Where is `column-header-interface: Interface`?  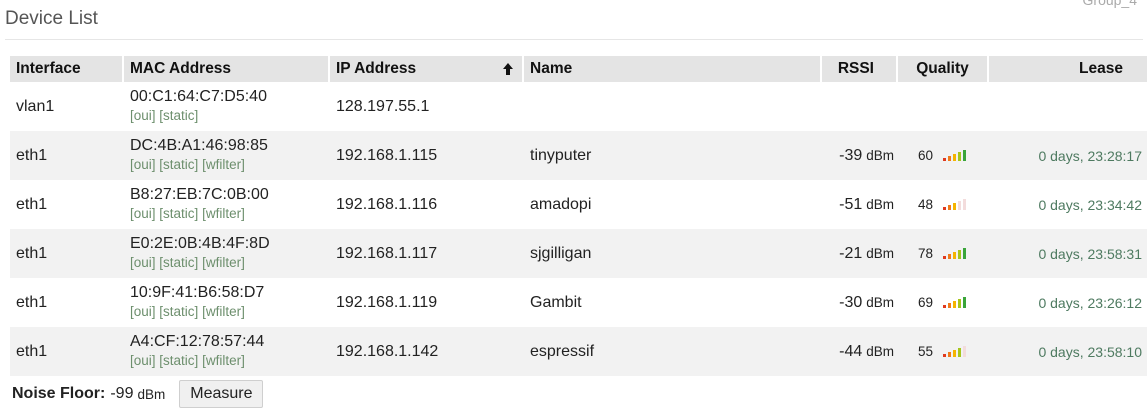
column-header-interface: Interface is located at coordinates (67, 69).